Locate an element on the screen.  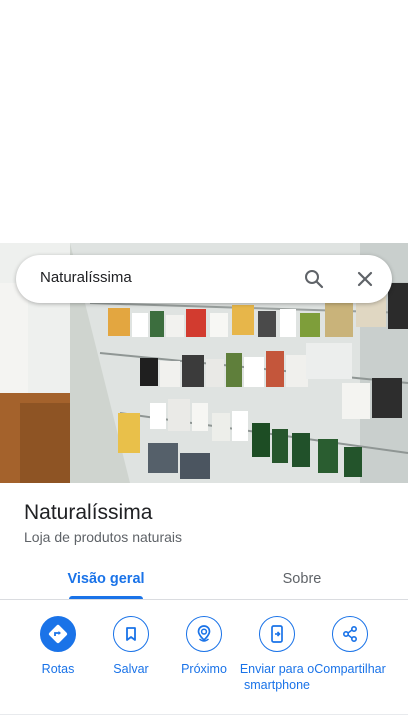
directions-label: Rotas is located at coordinates (58, 669).